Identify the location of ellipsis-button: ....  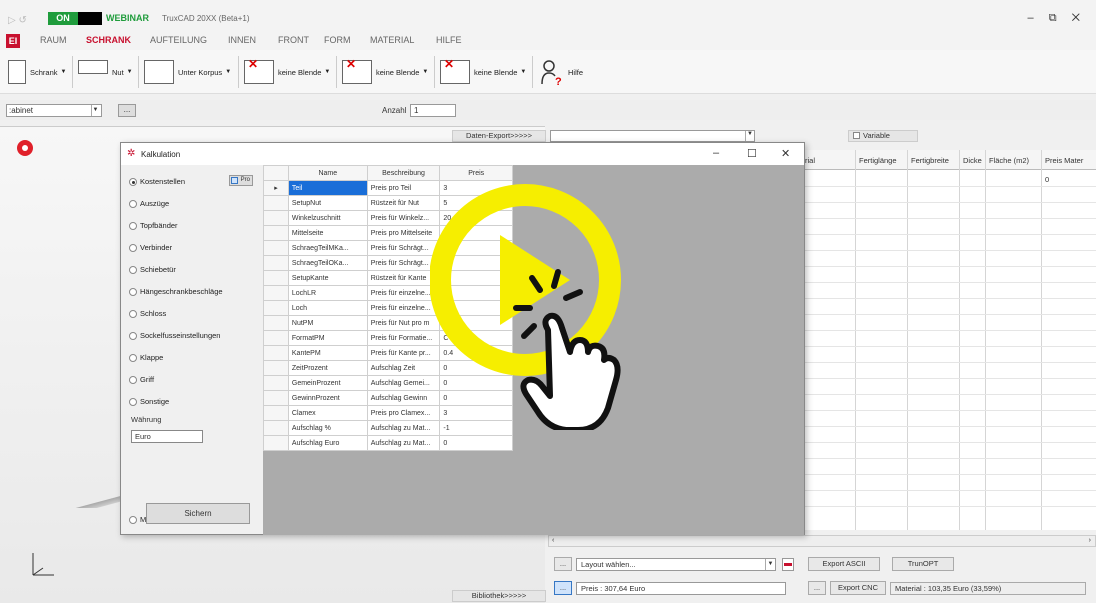
(127, 110).